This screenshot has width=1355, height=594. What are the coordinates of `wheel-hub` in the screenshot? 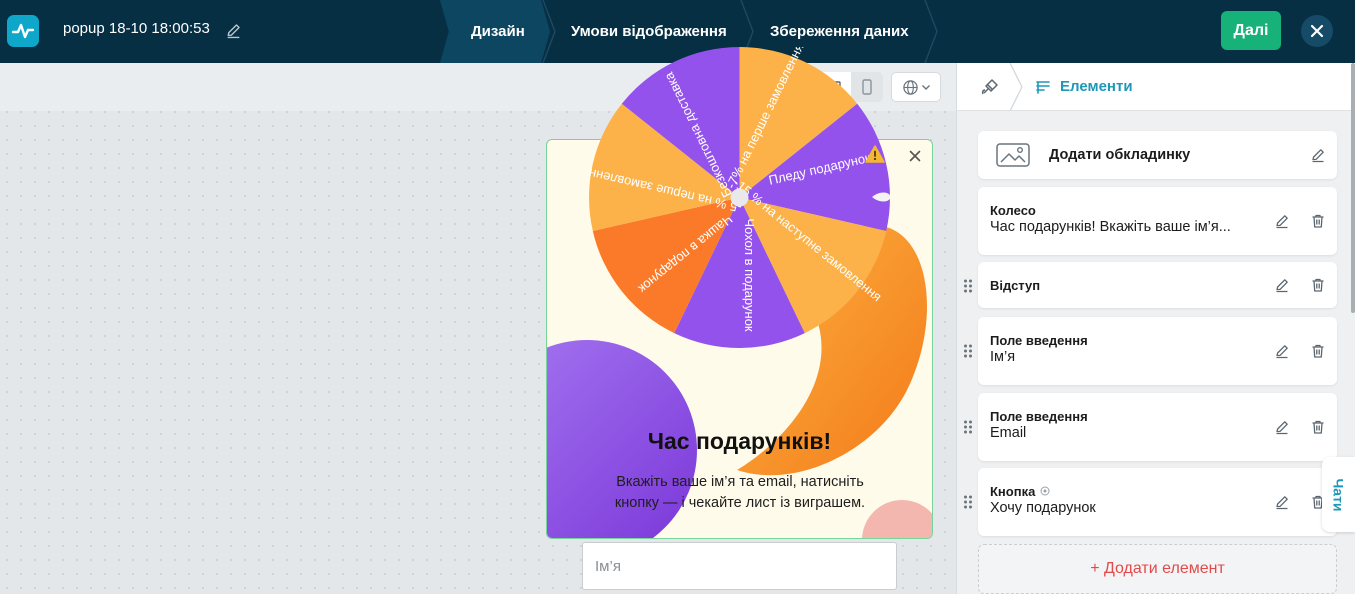 It's located at (739, 197).